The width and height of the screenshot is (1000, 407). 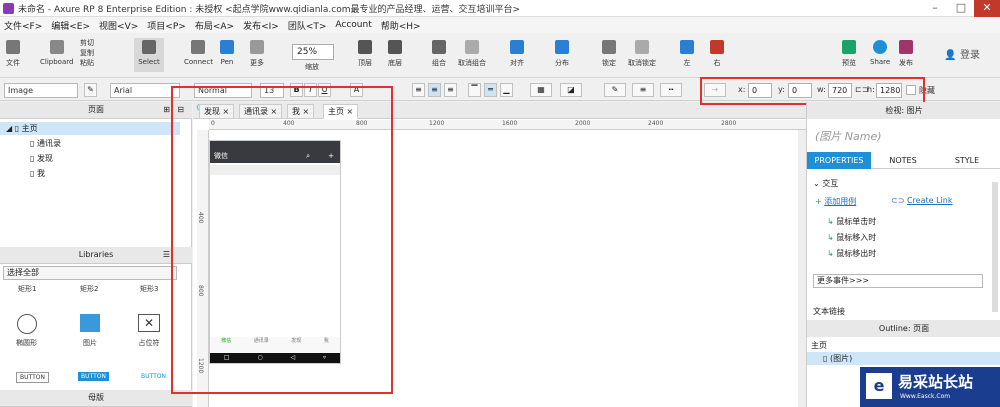 I want to click on cloud-icon, so click(x=880, y=47).